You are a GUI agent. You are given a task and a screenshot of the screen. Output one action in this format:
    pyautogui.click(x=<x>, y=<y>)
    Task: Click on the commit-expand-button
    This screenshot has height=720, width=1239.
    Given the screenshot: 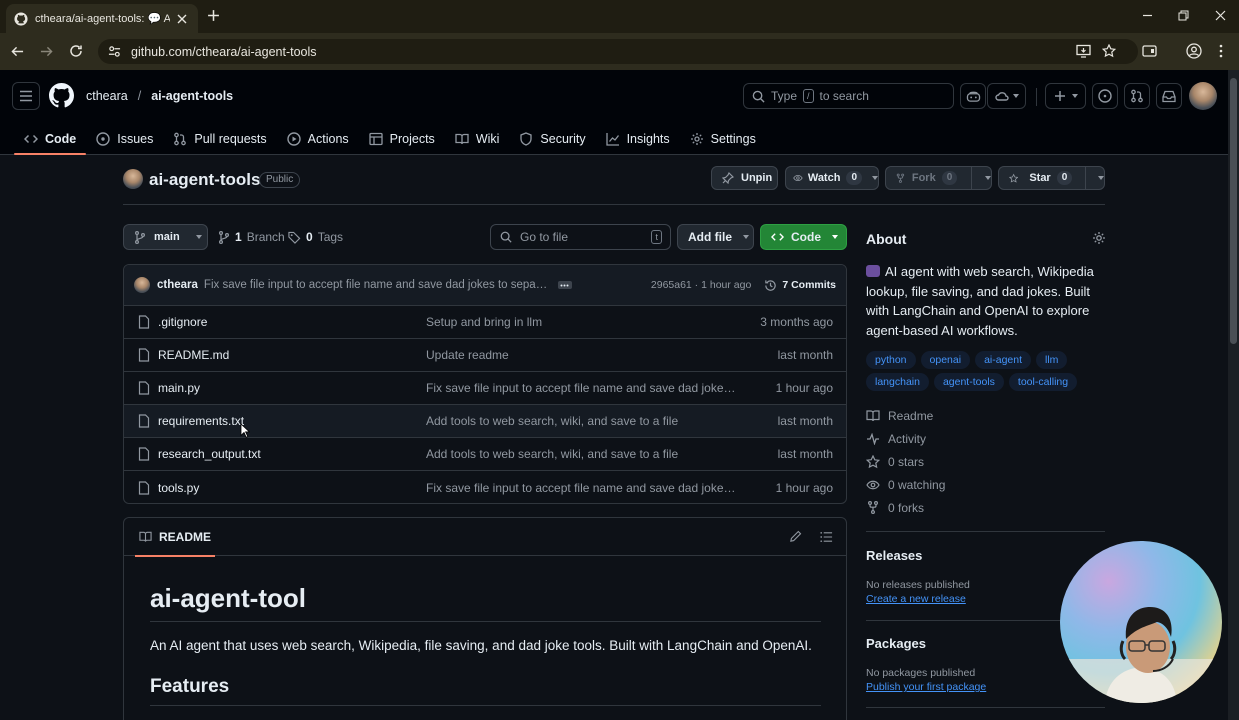 What is the action you would take?
    pyautogui.click(x=564, y=285)
    